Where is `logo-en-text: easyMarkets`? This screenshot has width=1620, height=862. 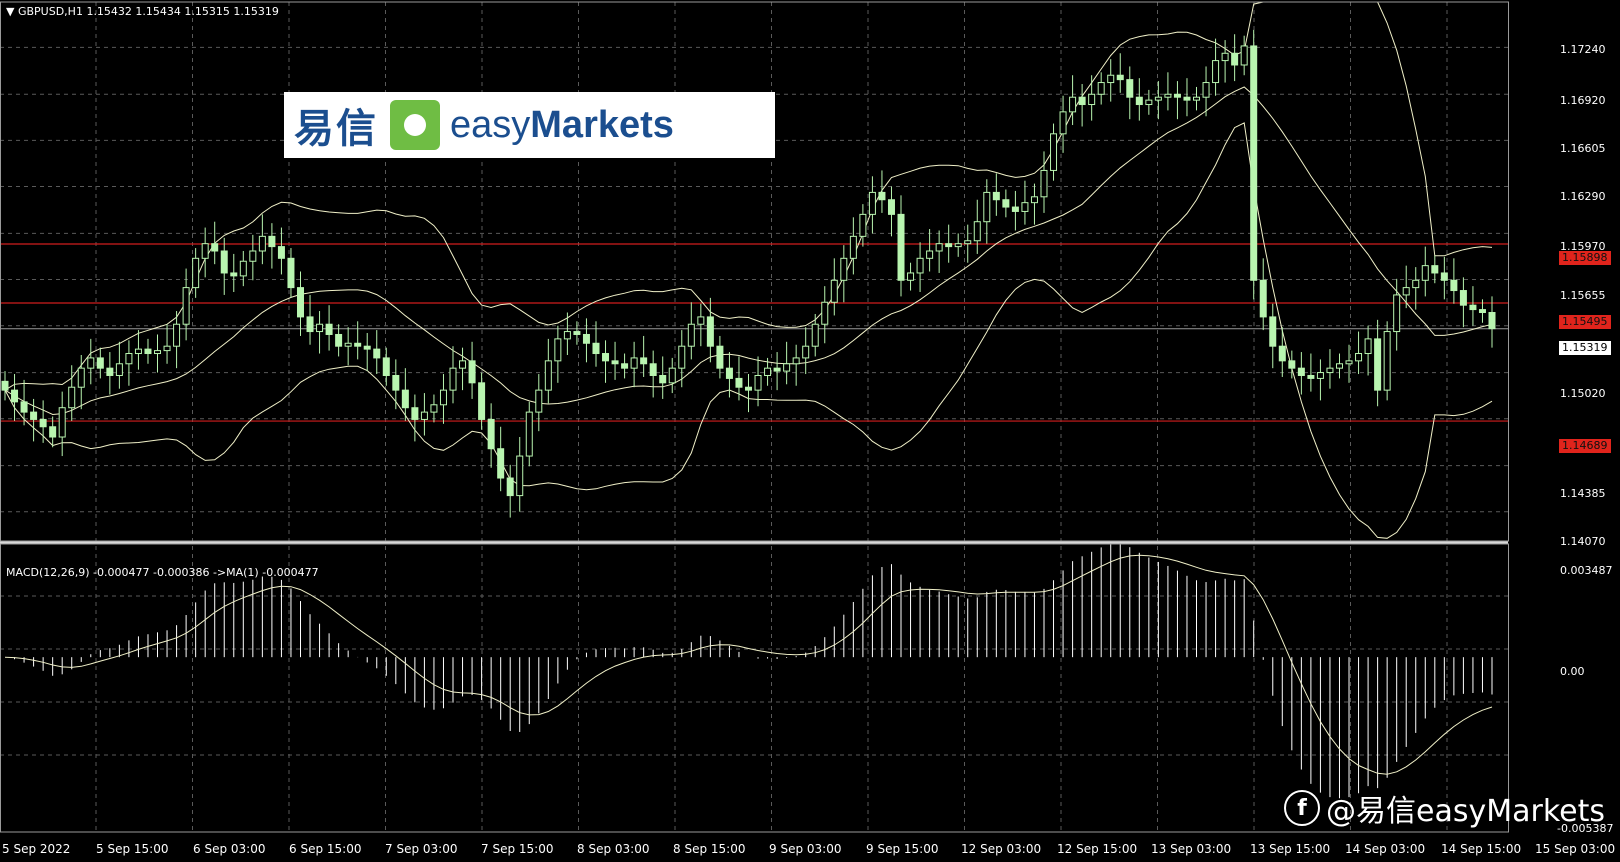
logo-en-text: easyMarkets is located at coordinates (562, 124).